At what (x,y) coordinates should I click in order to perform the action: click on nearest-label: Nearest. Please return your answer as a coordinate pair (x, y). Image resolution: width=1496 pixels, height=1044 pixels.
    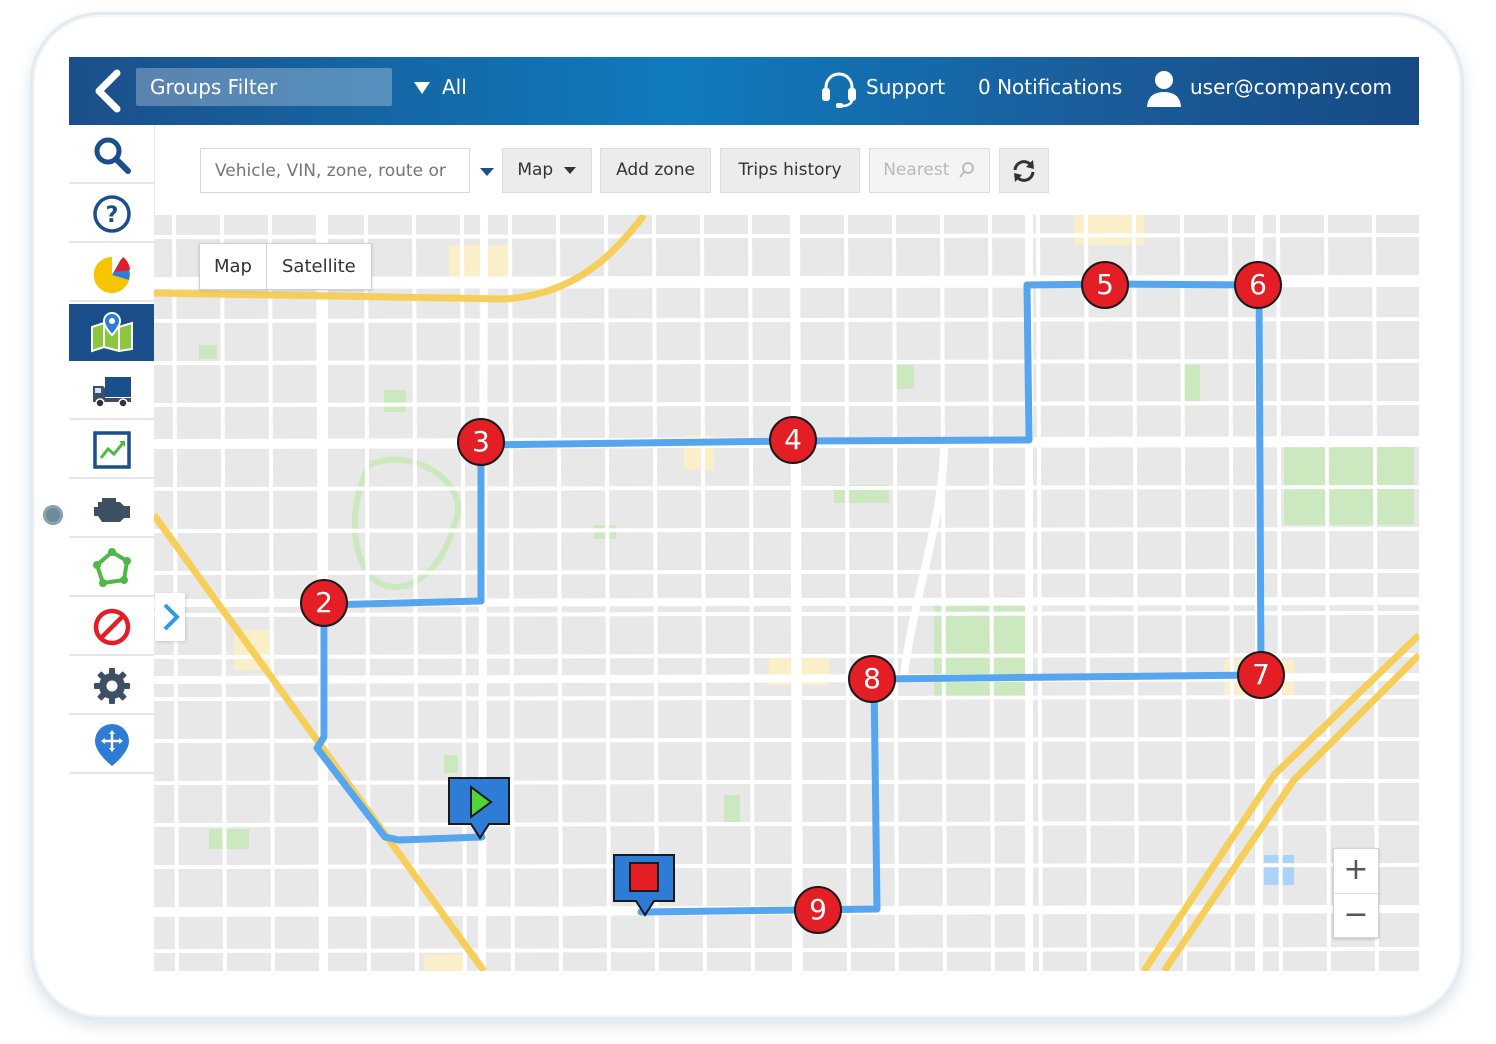
    Looking at the image, I should click on (916, 170).